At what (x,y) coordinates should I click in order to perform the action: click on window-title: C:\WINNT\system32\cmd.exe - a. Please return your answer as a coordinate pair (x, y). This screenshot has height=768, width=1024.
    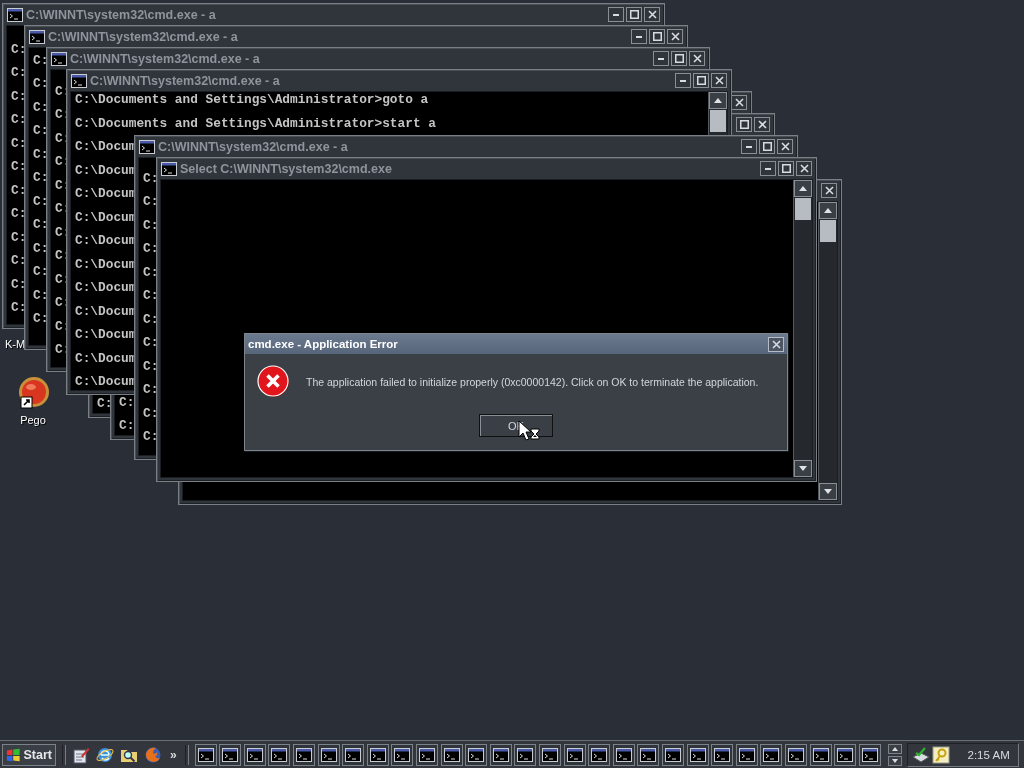
    Looking at the image, I should click on (121, 14).